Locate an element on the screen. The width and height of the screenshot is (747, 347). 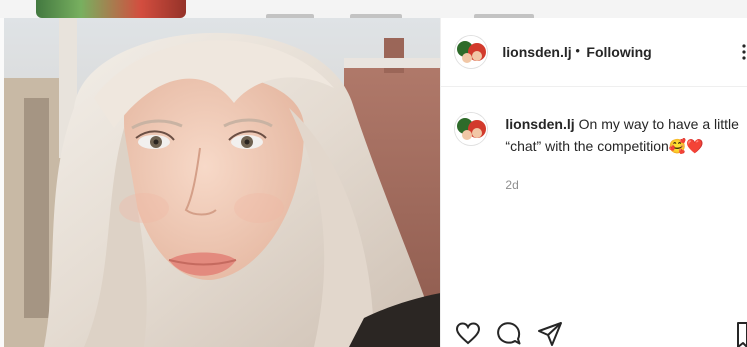
share-icon is located at coordinates (550, 334).